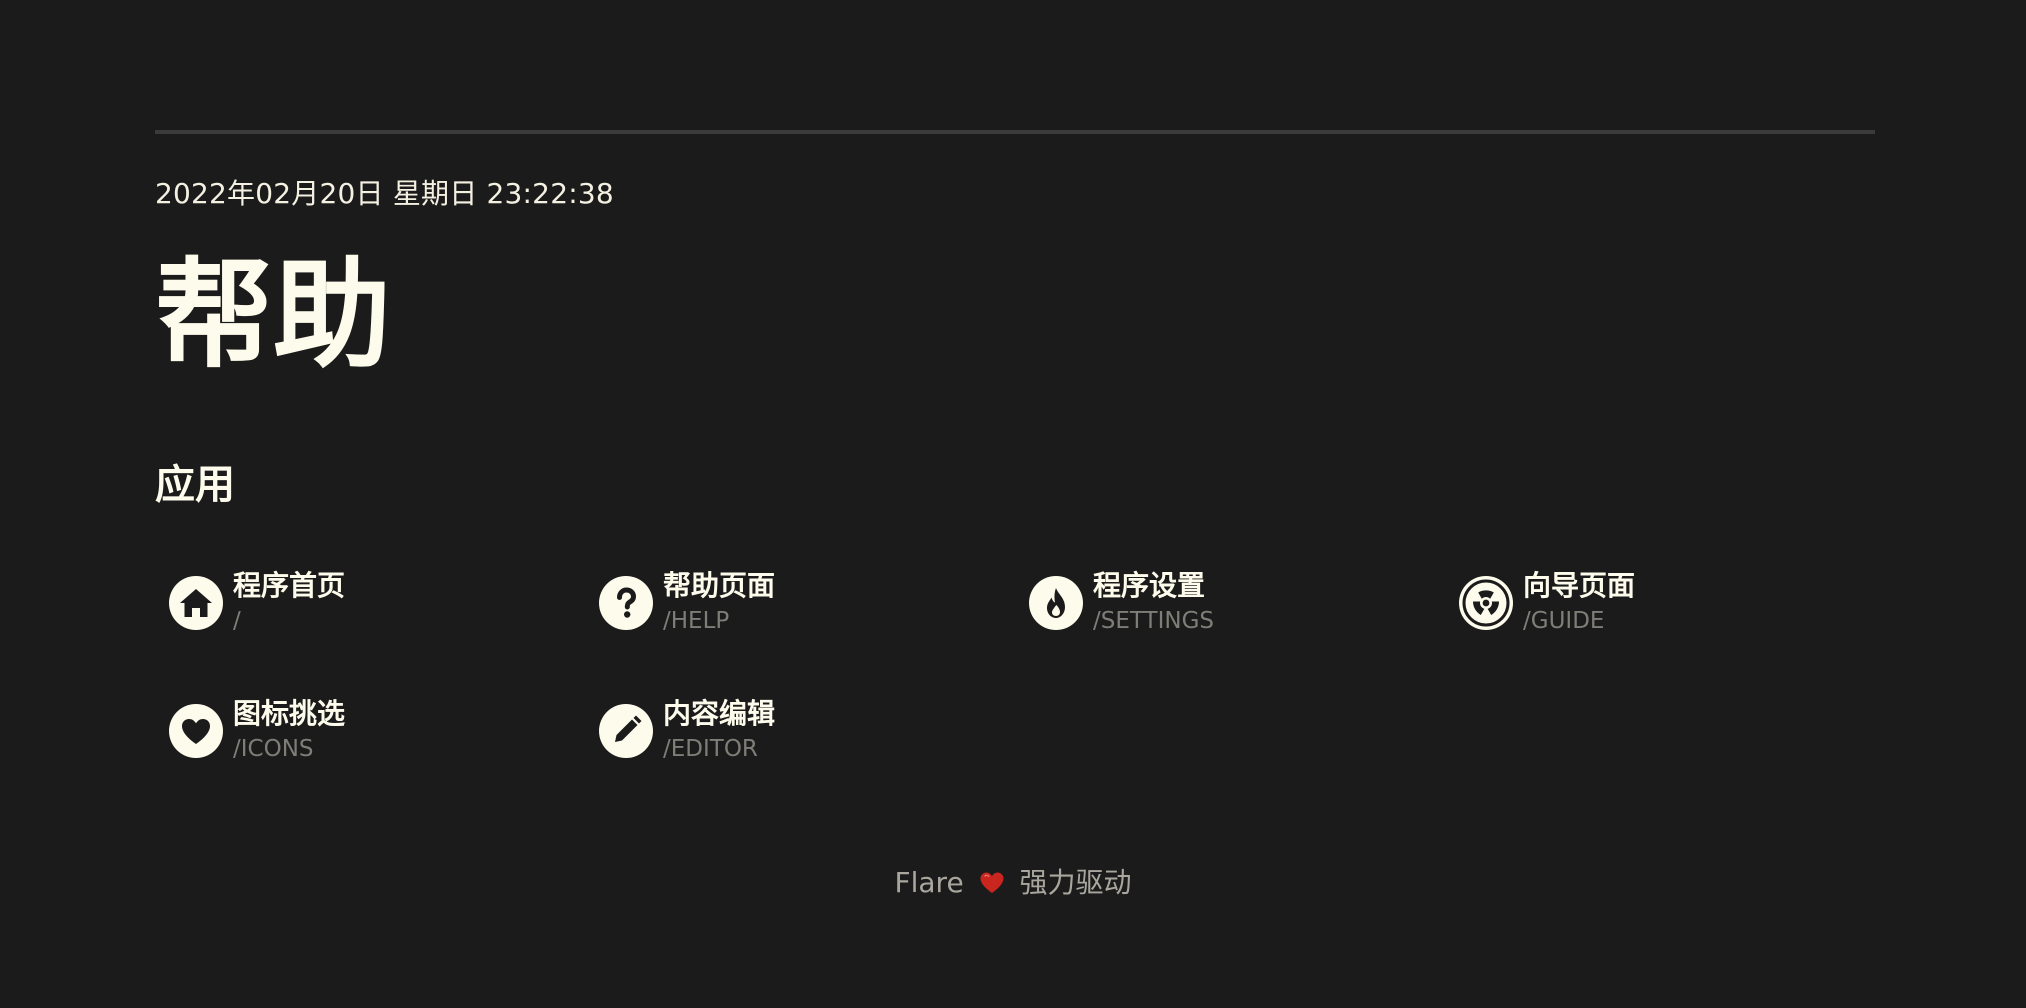  What do you see at coordinates (273, 315) in the screenshot?
I see `page-title: 帮助` at bounding box center [273, 315].